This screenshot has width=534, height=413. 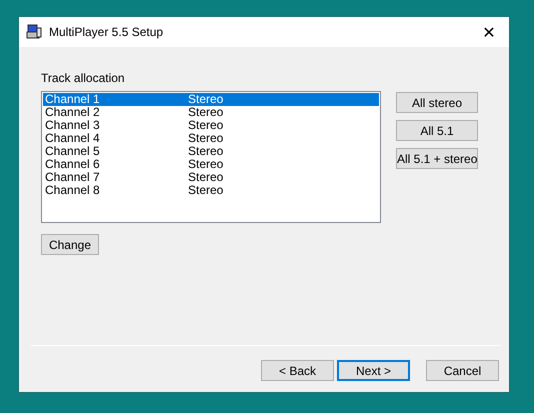 I want to click on track-row: Channel 6 Stereo, so click(x=211, y=164).